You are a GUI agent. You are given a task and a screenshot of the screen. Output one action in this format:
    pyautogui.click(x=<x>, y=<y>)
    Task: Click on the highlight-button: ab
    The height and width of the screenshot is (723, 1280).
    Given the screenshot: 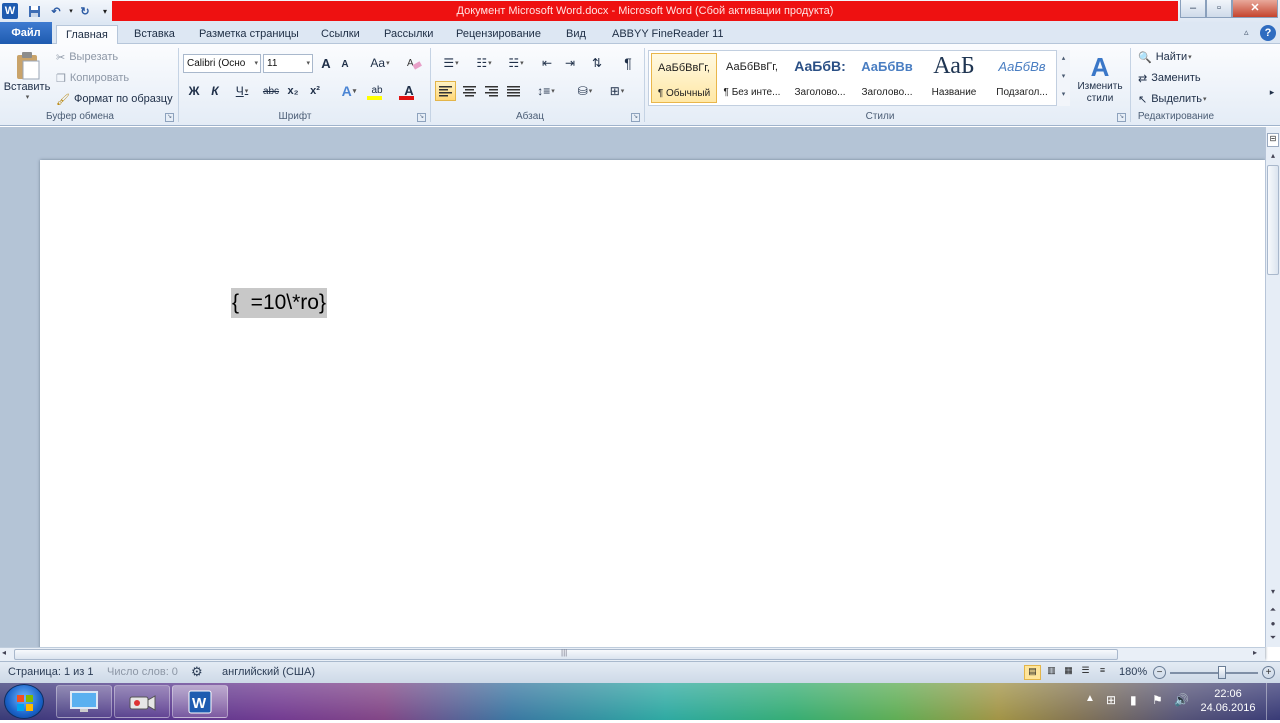 What is the action you would take?
    pyautogui.click(x=377, y=91)
    